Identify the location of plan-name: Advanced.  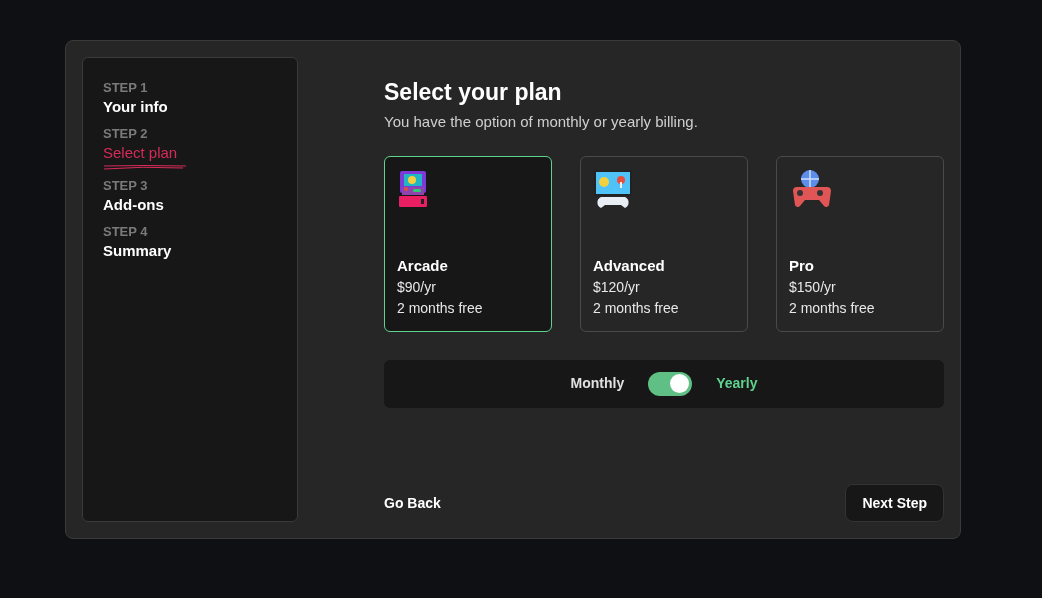
(629, 265).